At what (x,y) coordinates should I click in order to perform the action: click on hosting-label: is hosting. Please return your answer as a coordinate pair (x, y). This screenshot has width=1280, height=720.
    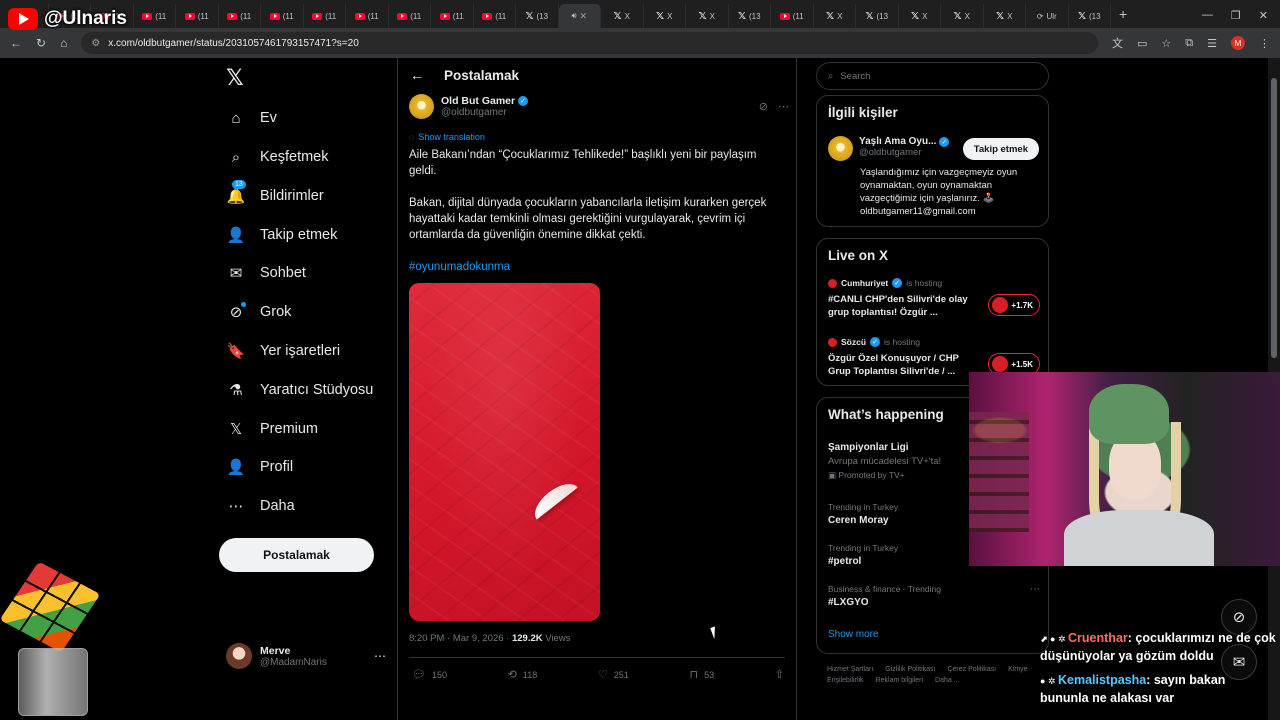
    Looking at the image, I should click on (924, 283).